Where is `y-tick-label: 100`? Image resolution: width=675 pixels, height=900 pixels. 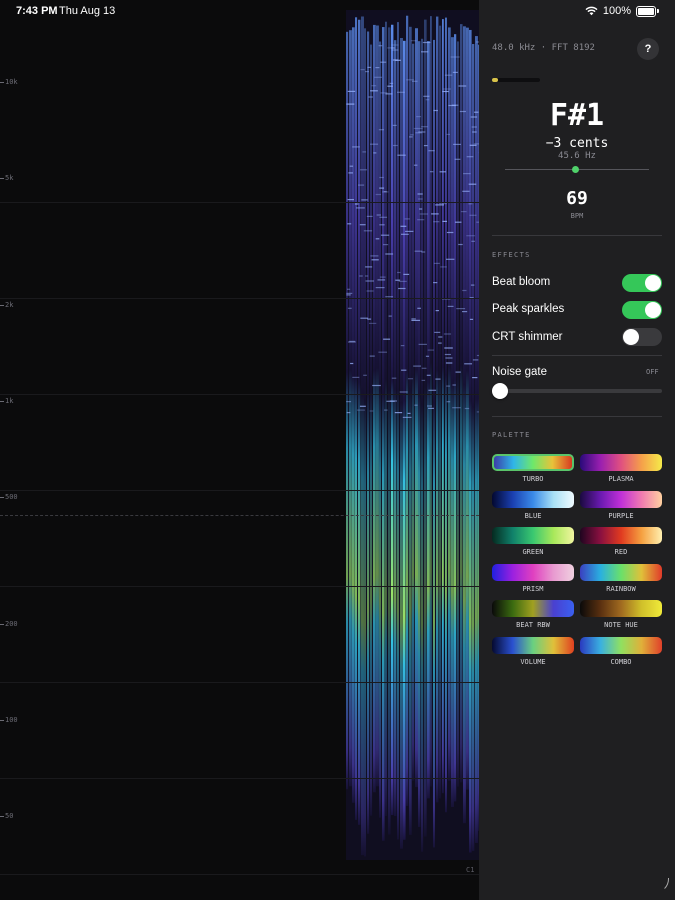
y-tick-label: 100 is located at coordinates (11, 720).